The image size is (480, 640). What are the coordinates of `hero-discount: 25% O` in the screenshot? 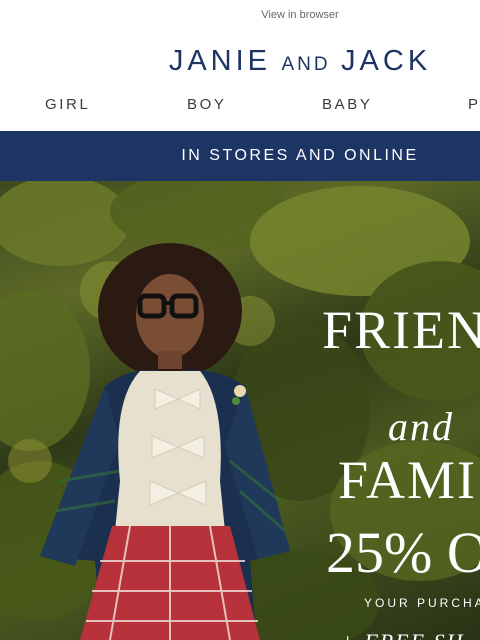 It's located at (403, 552).